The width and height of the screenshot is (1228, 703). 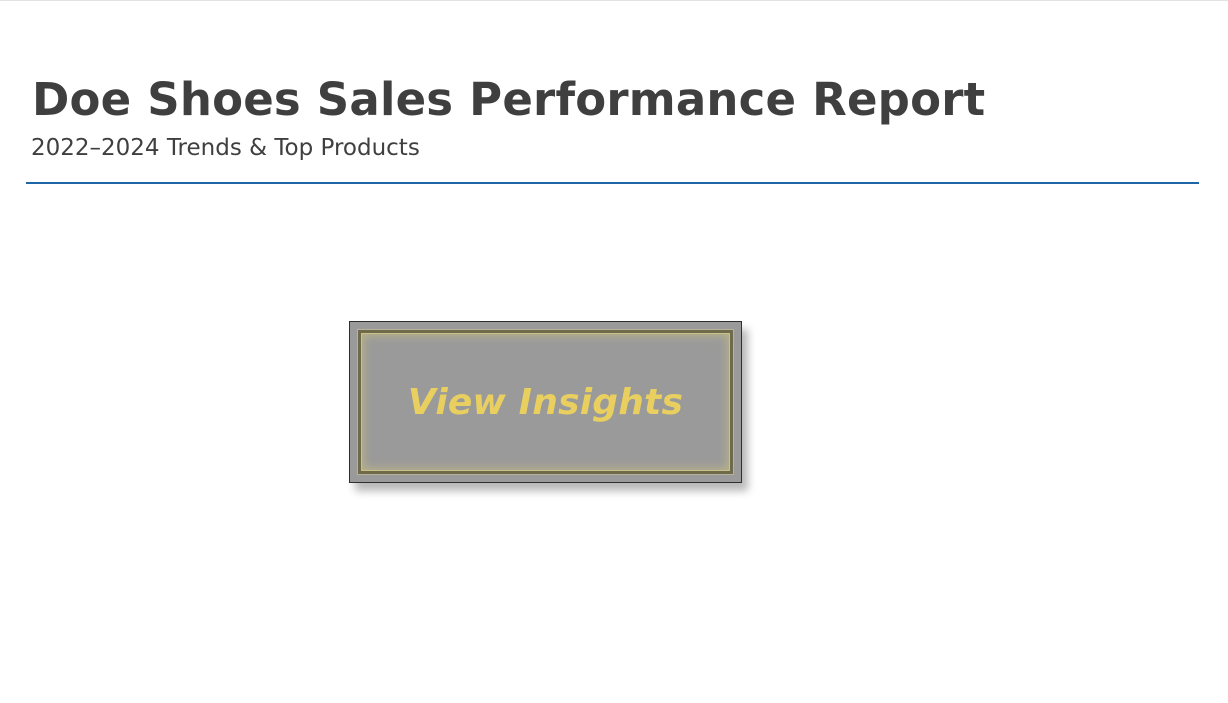 I want to click on view-insights-label: View Insights, so click(x=545, y=402).